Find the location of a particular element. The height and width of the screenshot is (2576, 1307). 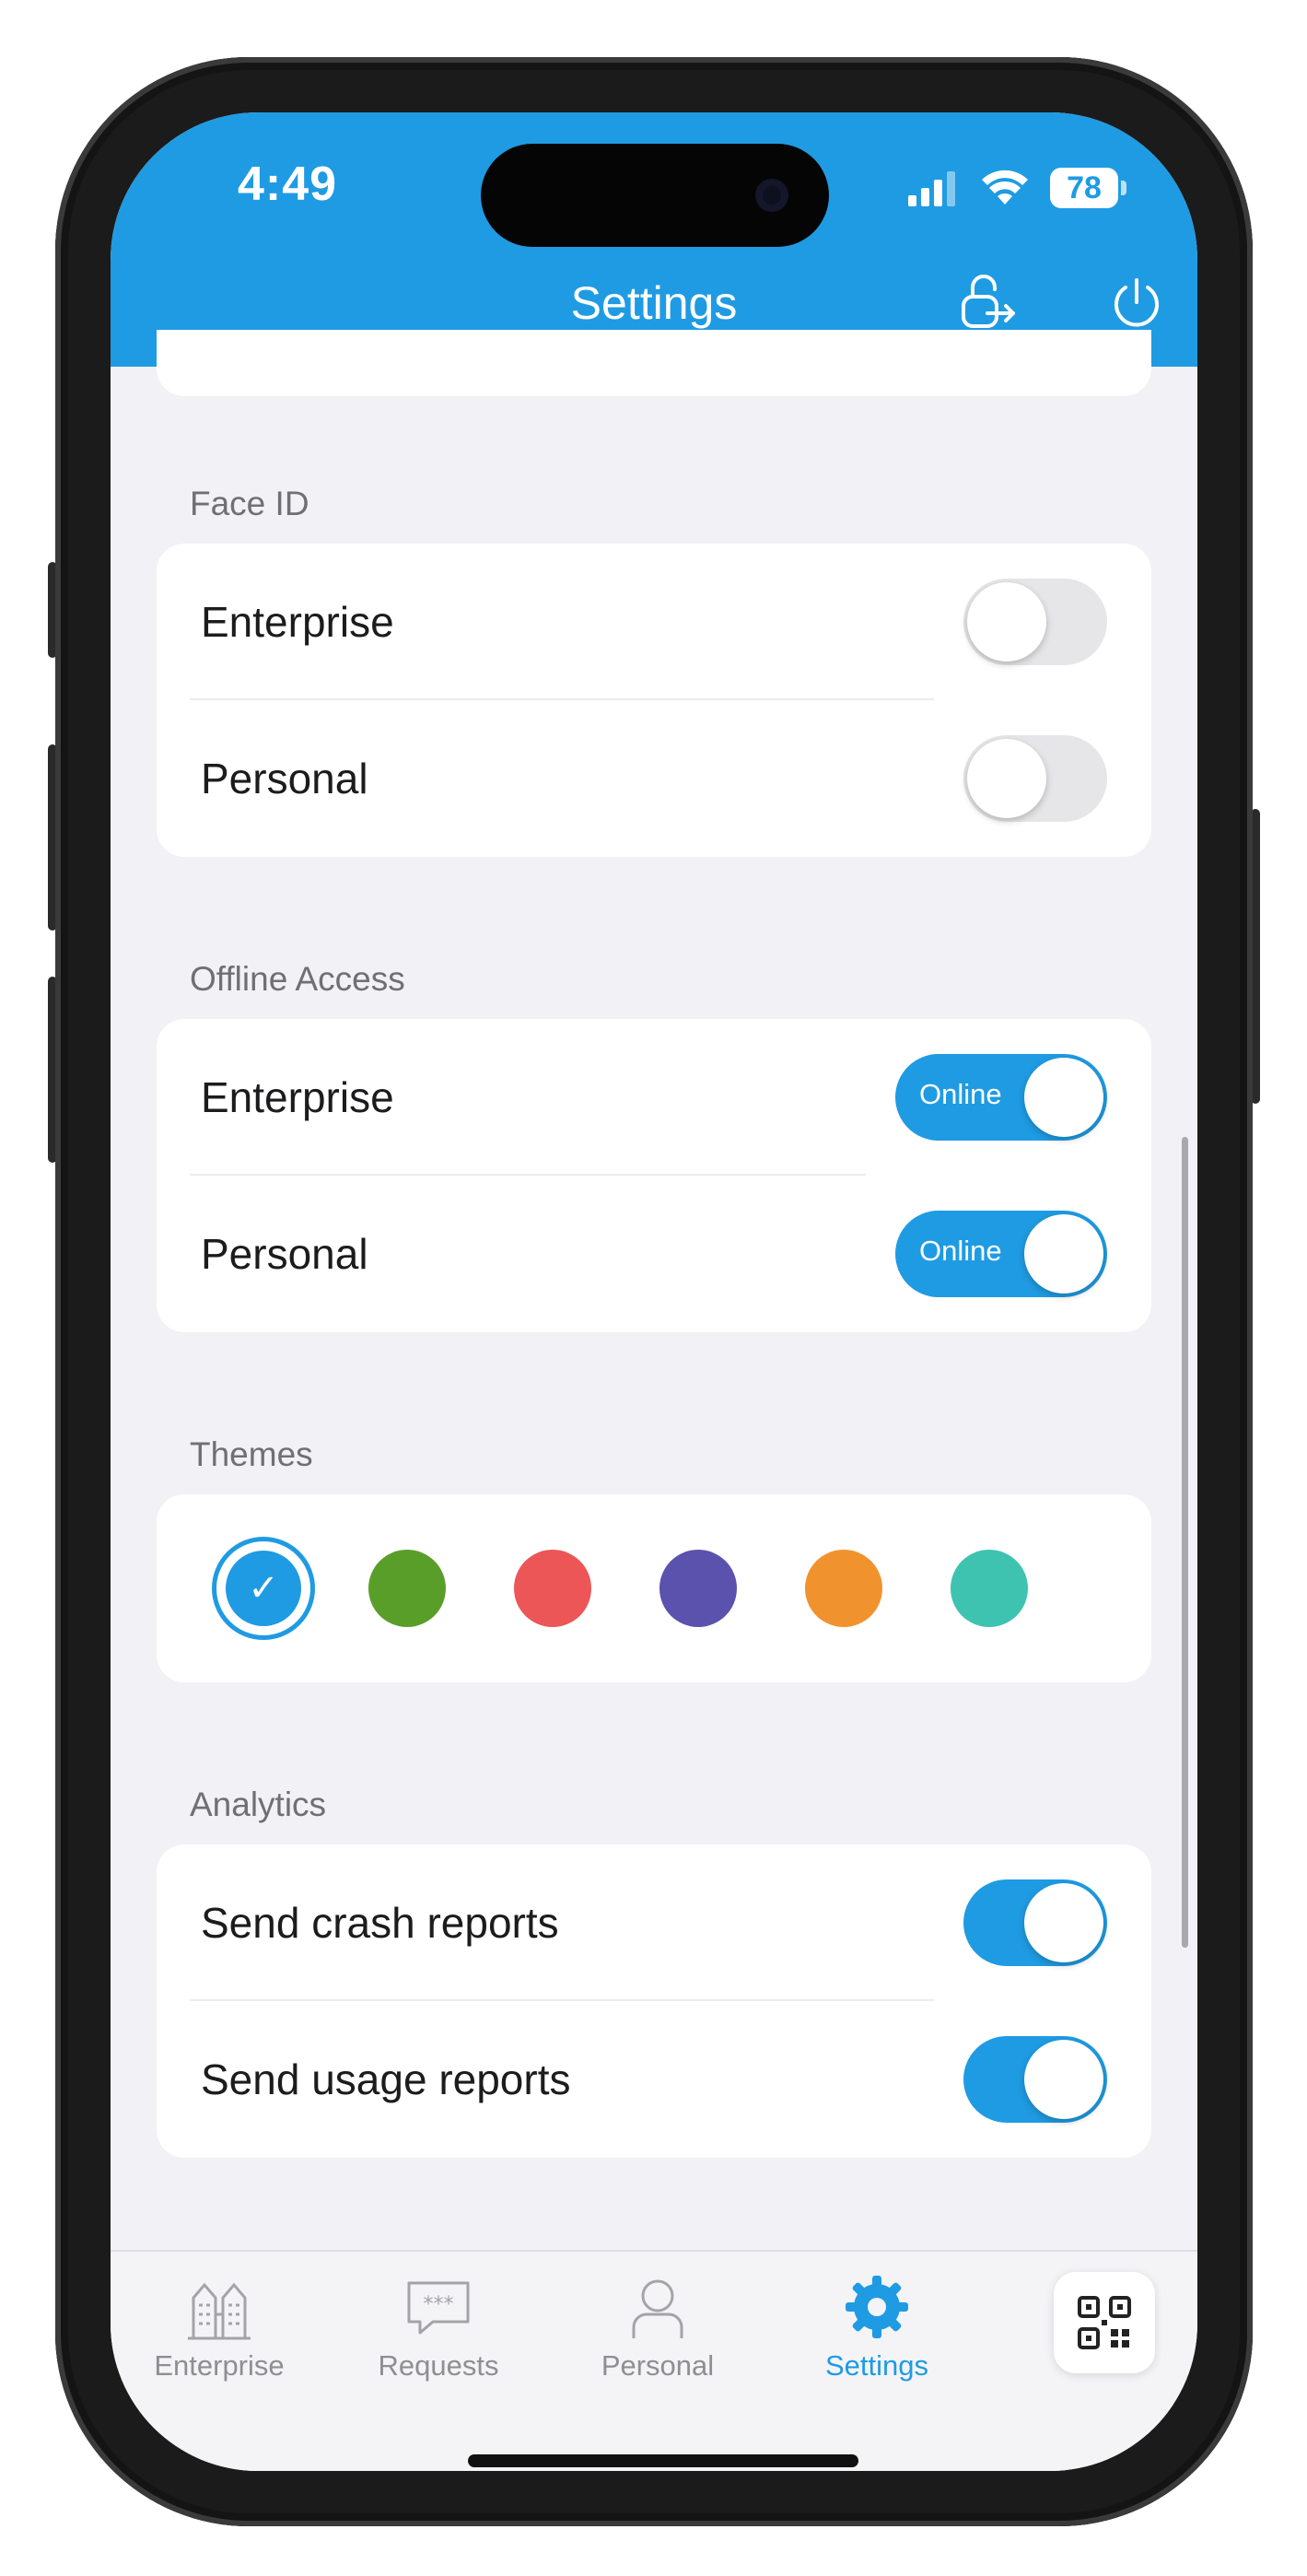

dynamic-island is located at coordinates (655, 195).